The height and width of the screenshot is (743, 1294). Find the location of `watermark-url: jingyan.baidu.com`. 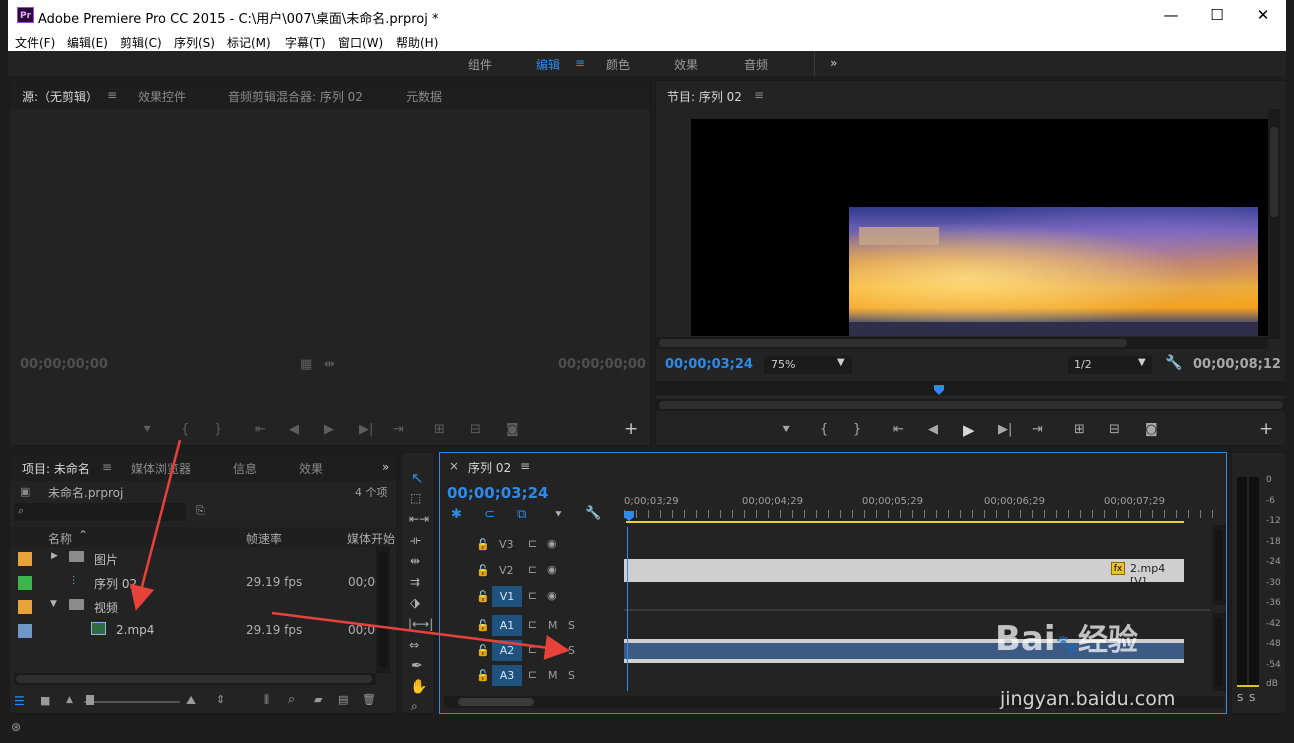

watermark-url: jingyan.baidu.com is located at coordinates (1088, 699).